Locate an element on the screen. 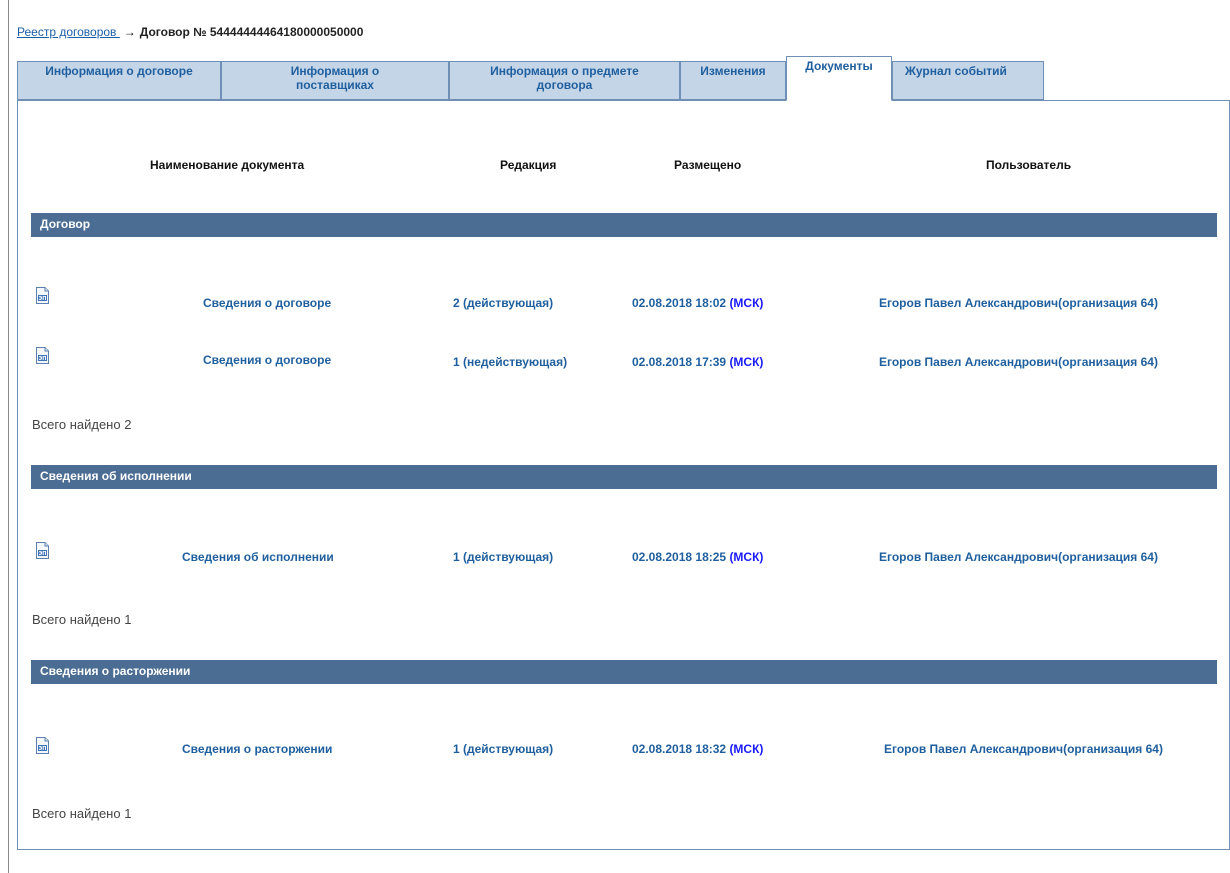 The image size is (1230, 873). posted-date-value: 02.08.2018 18:32 is located at coordinates (679, 749).